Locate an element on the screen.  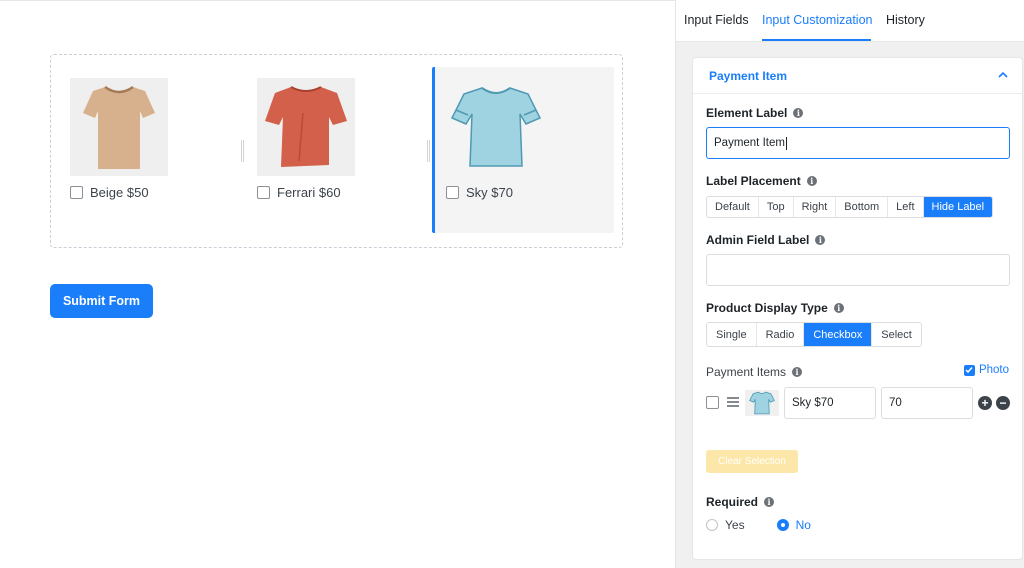
remove-item-icon: − is located at coordinates (1003, 403).